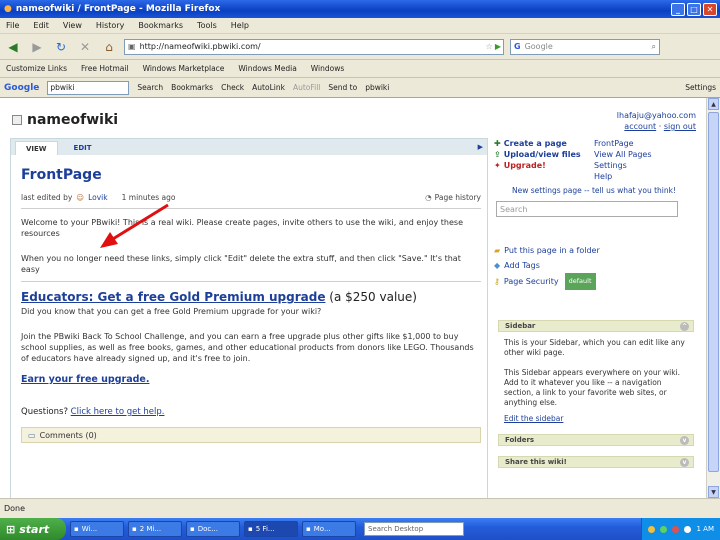 This screenshot has width=720, height=540. I want to click on comments-bar: ▭ Comments (0), so click(251, 435).